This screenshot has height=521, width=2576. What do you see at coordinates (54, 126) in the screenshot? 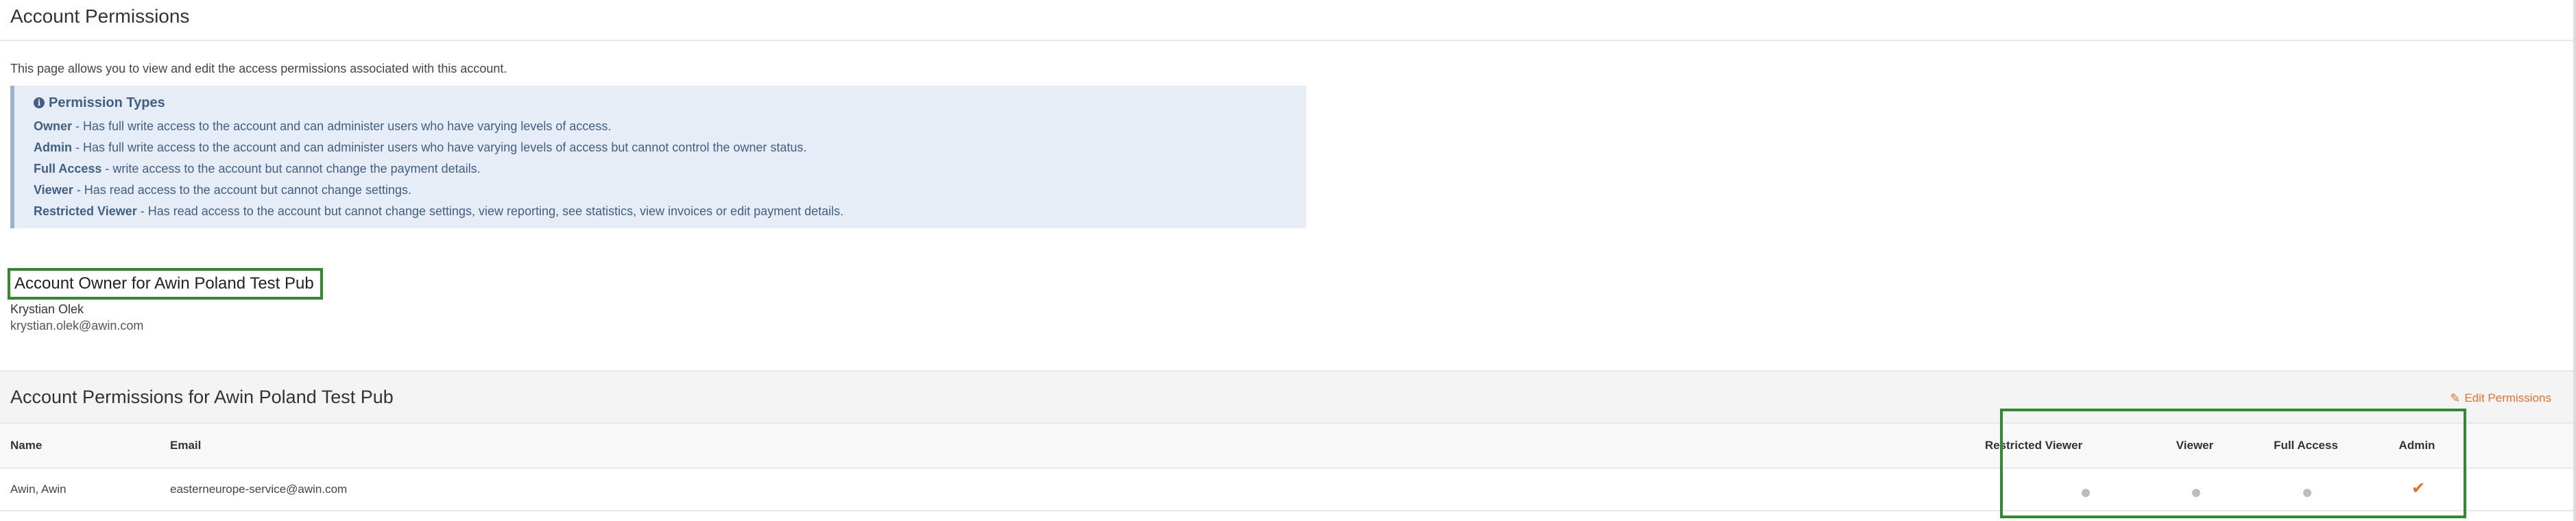
I see `permission-term: Owner` at bounding box center [54, 126].